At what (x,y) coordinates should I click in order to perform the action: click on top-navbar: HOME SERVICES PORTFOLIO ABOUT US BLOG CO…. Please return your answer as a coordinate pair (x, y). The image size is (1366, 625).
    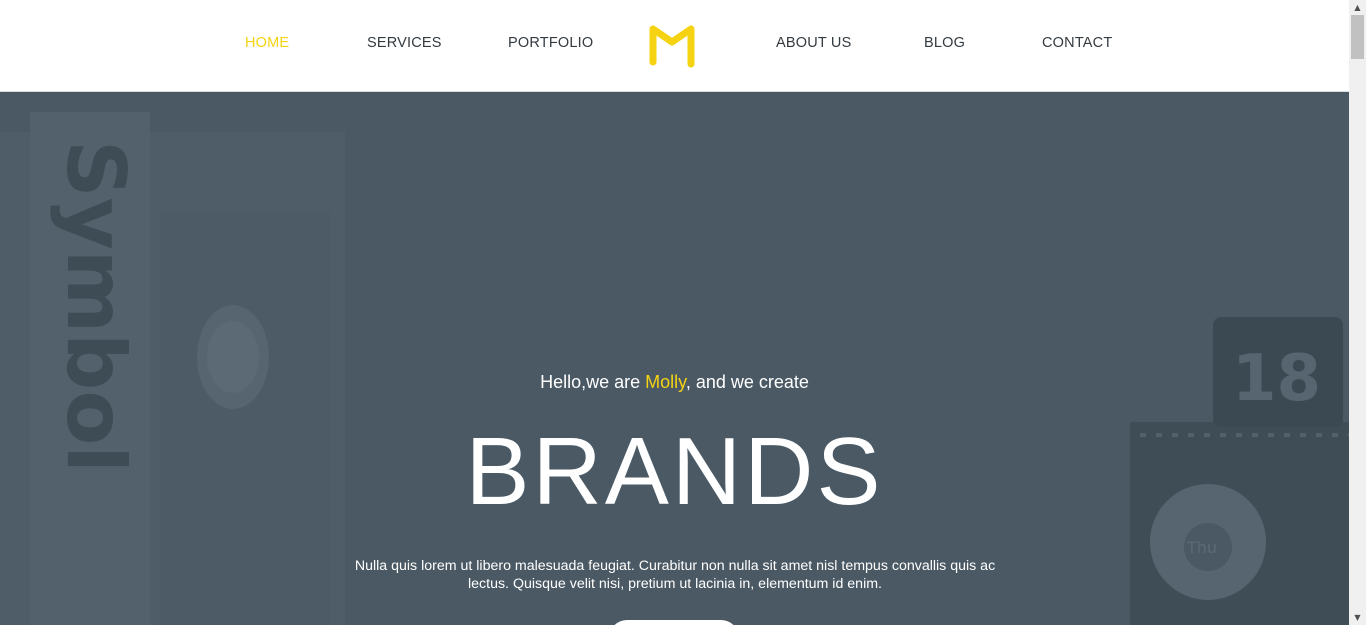
    Looking at the image, I should click on (674, 46).